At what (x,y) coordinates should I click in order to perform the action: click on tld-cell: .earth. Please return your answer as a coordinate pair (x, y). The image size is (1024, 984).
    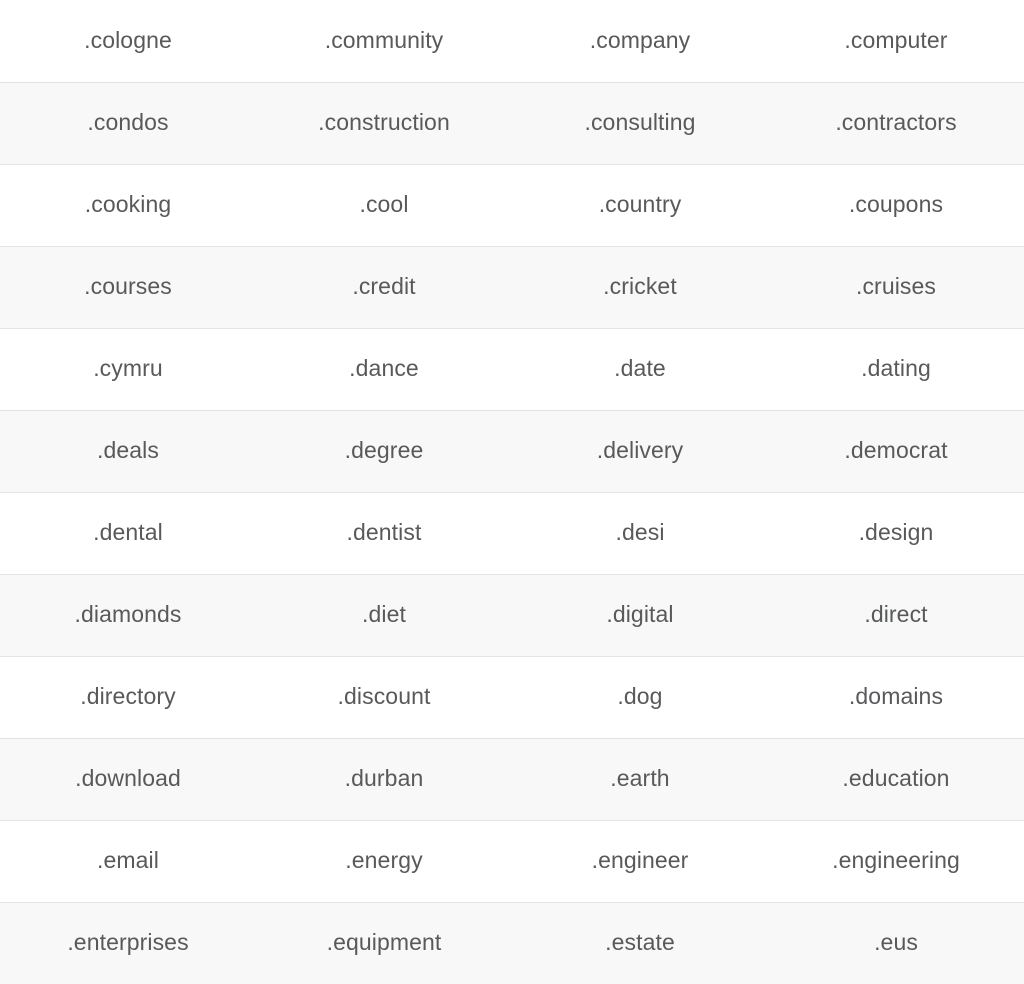
    Looking at the image, I should click on (640, 778).